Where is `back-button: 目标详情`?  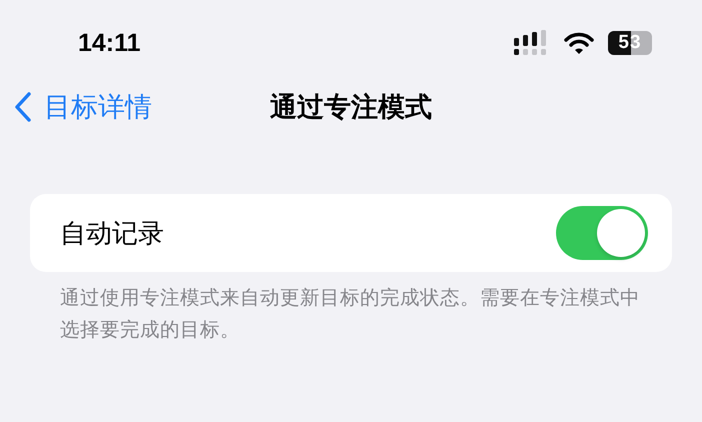
back-button: 目标详情 is located at coordinates (76, 107).